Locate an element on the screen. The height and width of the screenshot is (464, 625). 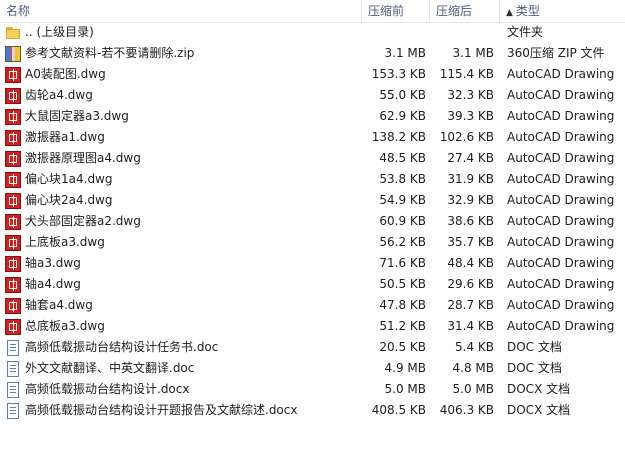
file-compressed-size: 47.8 KB is located at coordinates (402, 305).